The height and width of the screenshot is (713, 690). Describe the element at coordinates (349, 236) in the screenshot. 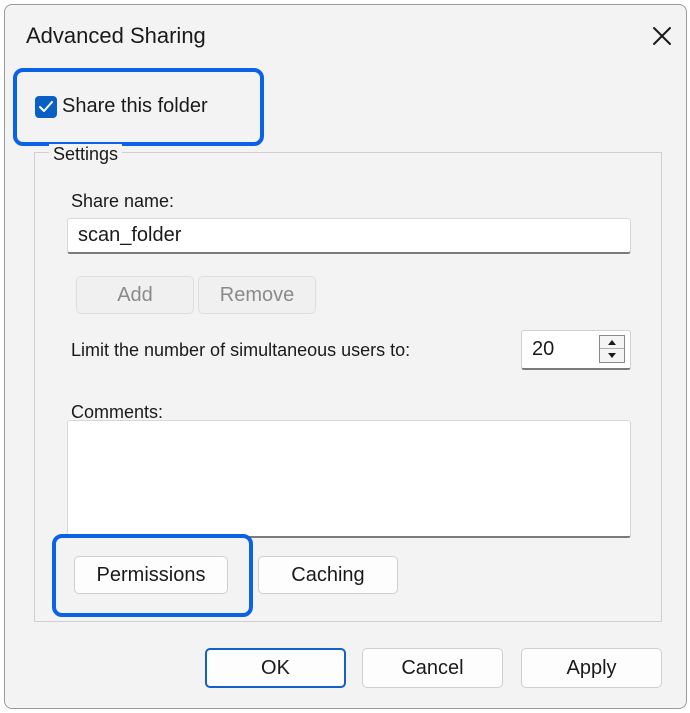

I see `share-name-input` at that location.